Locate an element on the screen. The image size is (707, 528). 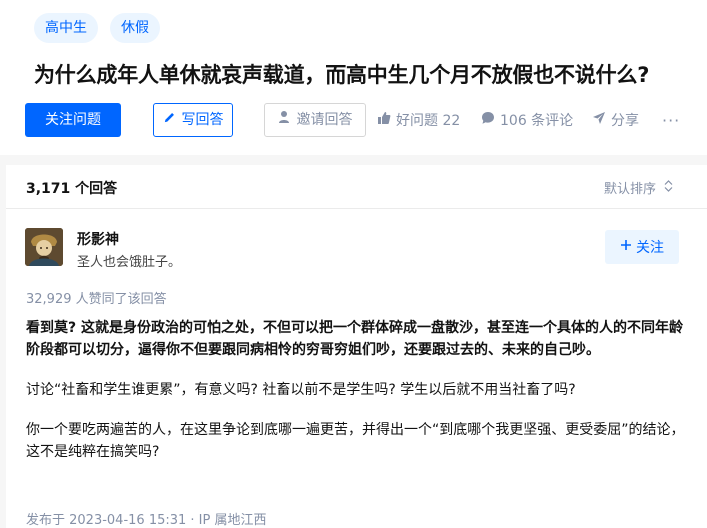
invite-icon is located at coordinates (284, 120).